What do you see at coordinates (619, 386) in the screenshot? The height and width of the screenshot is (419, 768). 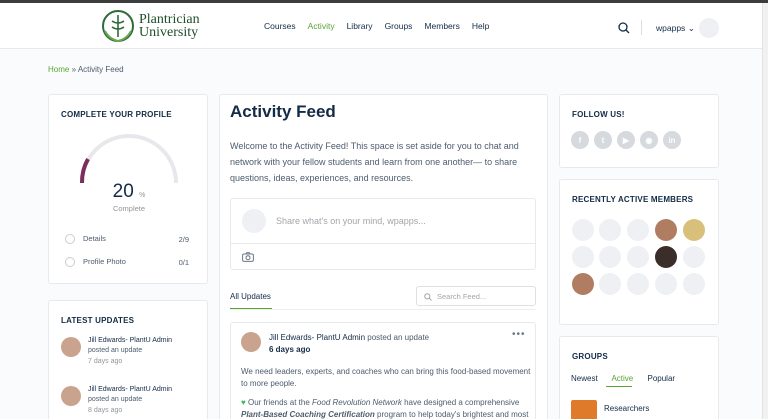 I see `groups-tab-underline` at bounding box center [619, 386].